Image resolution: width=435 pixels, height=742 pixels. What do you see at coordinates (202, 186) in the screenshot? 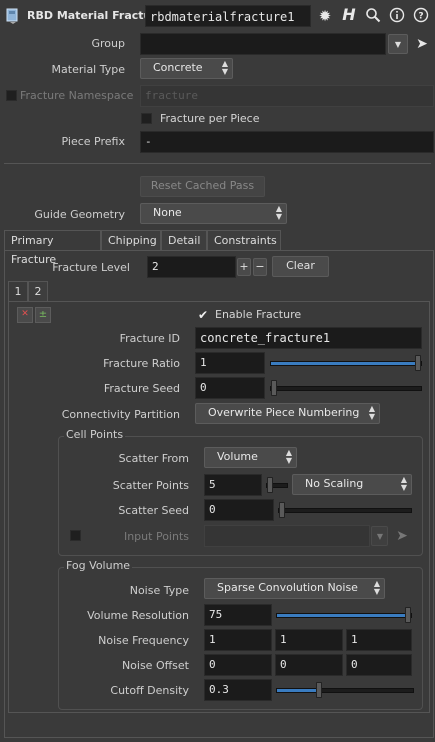
I see `reset-cached-pass-button: Reset Cached Pass` at bounding box center [202, 186].